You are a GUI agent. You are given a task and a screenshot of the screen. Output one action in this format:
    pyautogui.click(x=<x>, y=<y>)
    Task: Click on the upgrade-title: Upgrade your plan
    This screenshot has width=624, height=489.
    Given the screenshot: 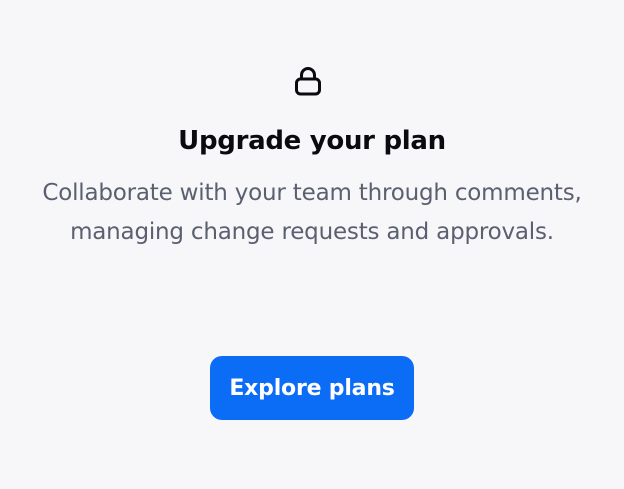 What is the action you would take?
    pyautogui.click(x=312, y=141)
    